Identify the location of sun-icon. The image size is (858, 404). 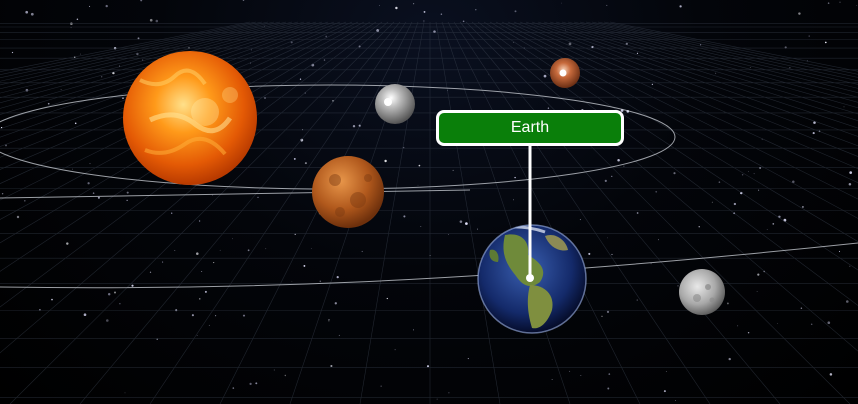
(190, 118).